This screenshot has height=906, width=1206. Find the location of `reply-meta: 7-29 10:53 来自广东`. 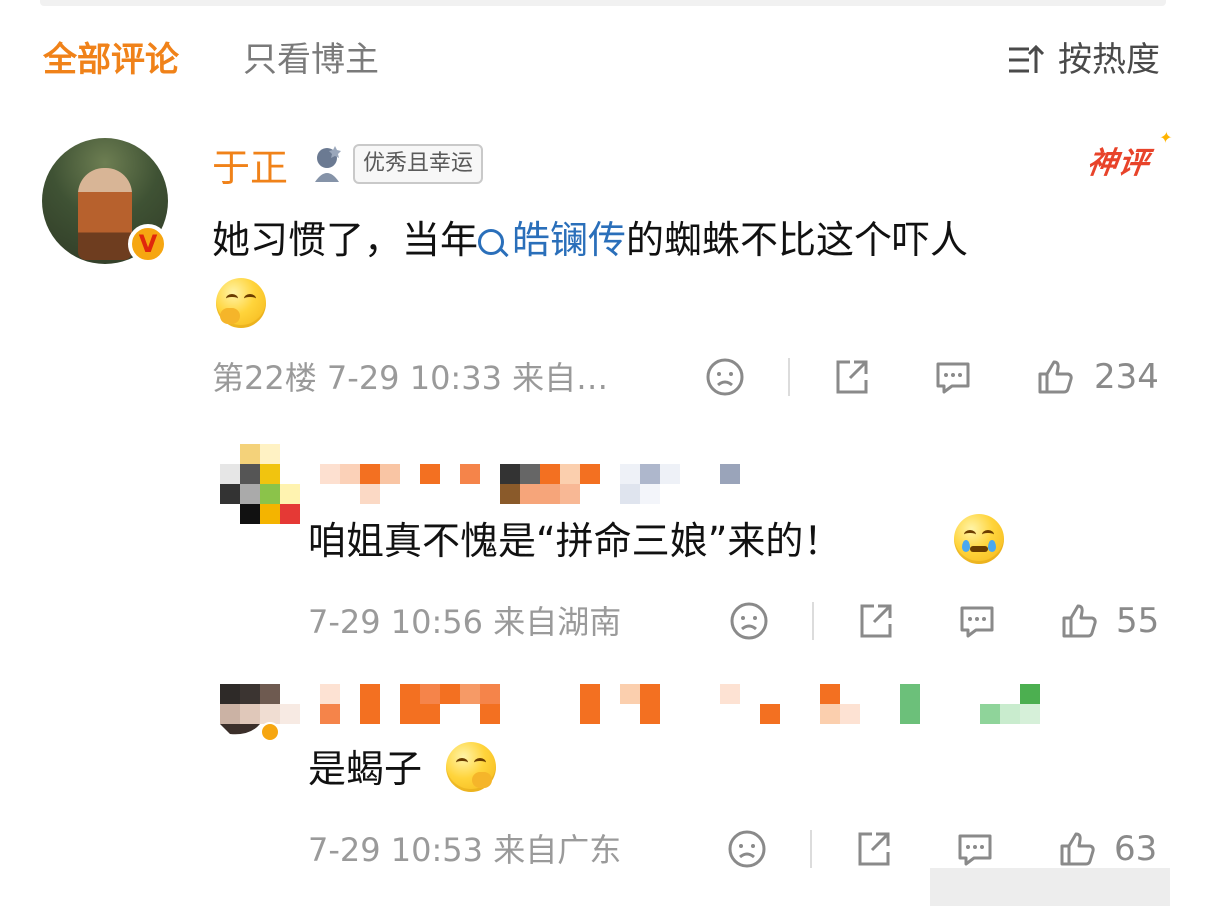

reply-meta: 7-29 10:53 来自广东 is located at coordinates (464, 850).